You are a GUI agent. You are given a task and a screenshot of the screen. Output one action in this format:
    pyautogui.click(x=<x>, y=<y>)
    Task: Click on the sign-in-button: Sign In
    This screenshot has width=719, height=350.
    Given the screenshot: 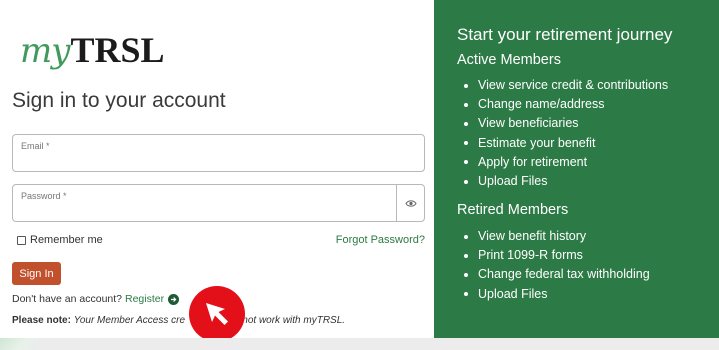 What is the action you would take?
    pyautogui.click(x=36, y=273)
    